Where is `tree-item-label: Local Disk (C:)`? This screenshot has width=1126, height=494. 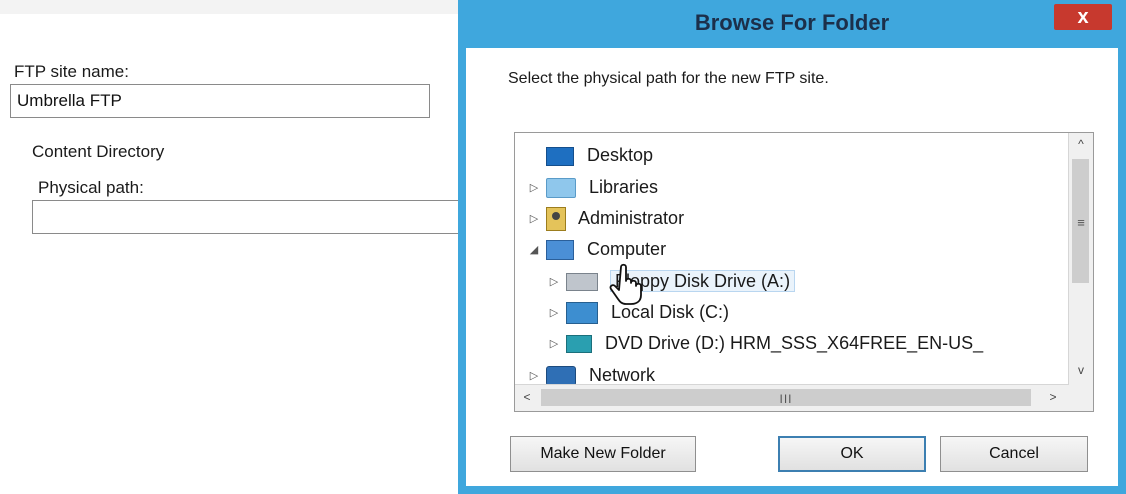 tree-item-label: Local Disk (C:) is located at coordinates (670, 312).